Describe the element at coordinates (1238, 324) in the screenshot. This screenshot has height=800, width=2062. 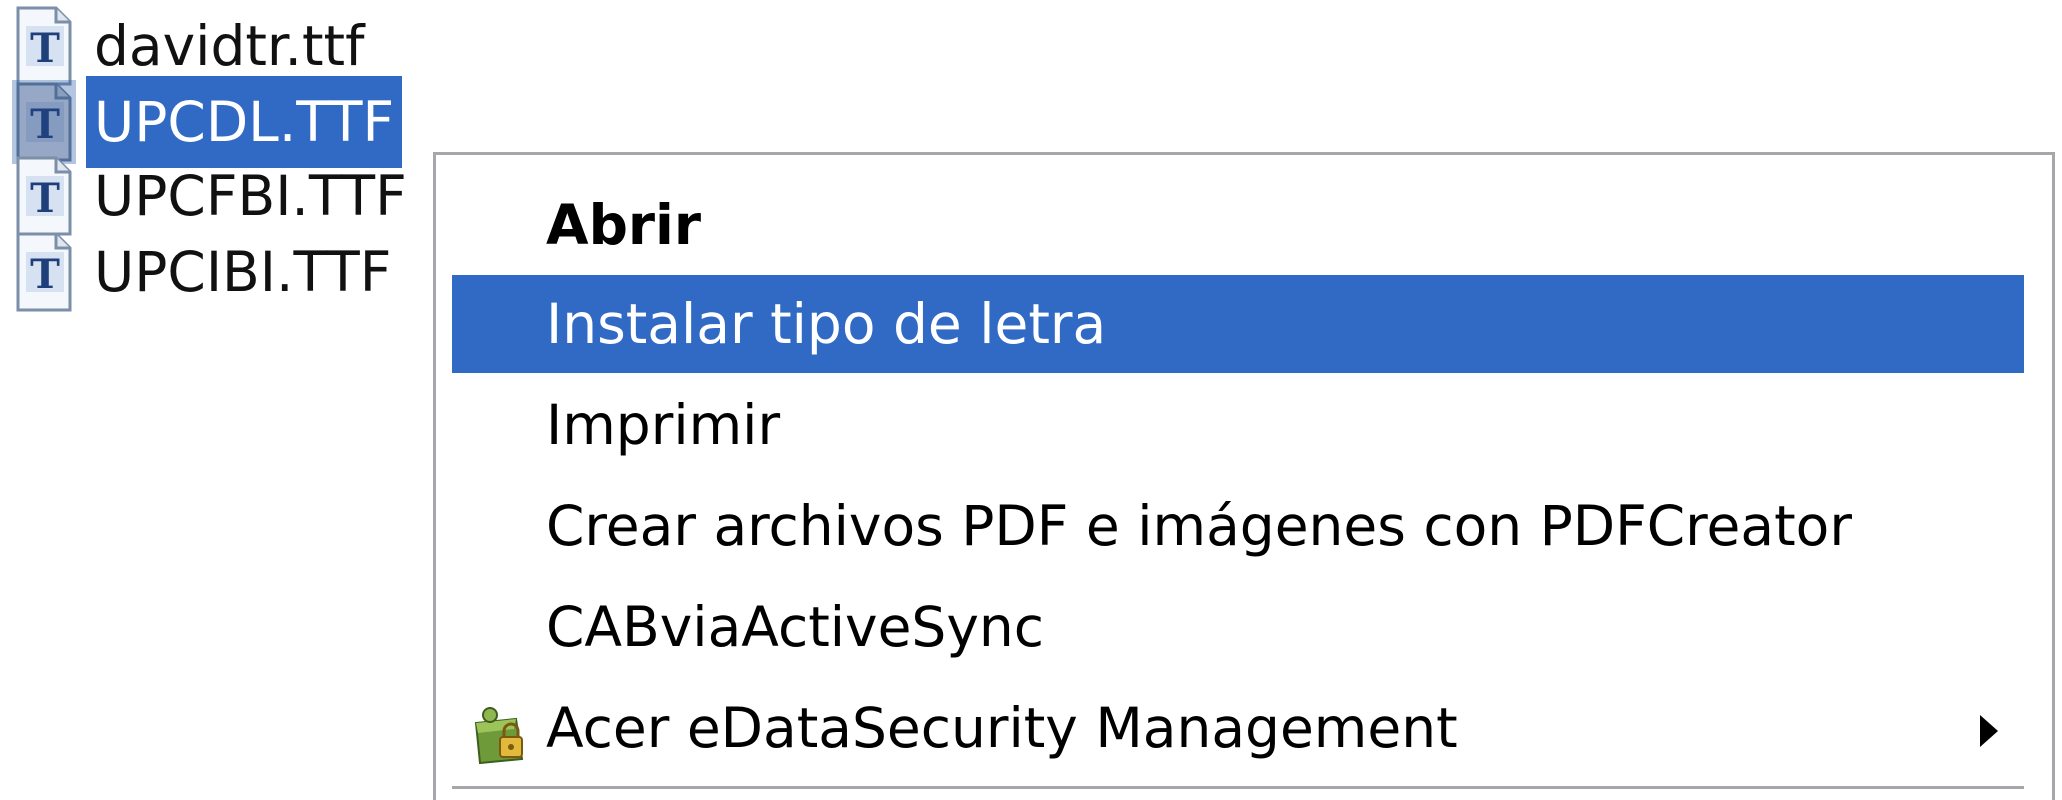
I see `menu-item-instalar-tipo-de-letra: Instalar tipo de letra` at that location.